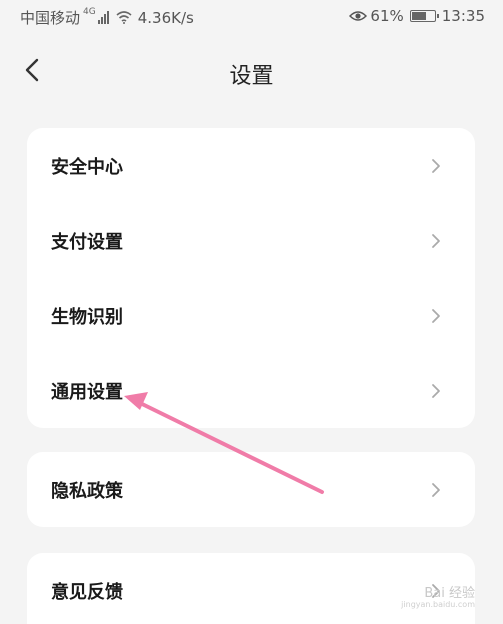 This screenshot has width=503, height=624. What do you see at coordinates (449, 593) in the screenshot?
I see `watermark-text: Bai 经验` at bounding box center [449, 593].